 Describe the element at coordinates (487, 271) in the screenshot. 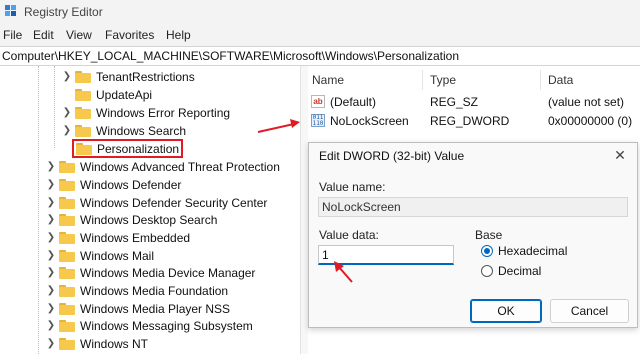

I see `radio-unselected-icon` at that location.